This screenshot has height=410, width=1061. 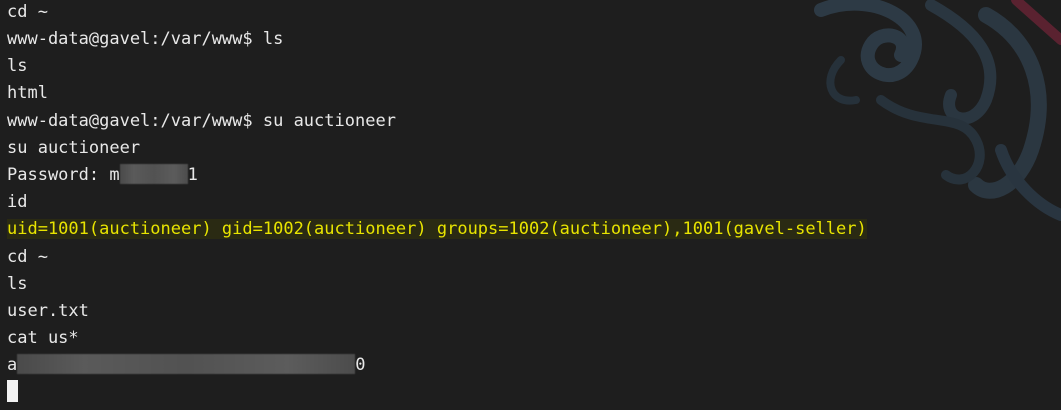 I want to click on redacted-password, so click(x=153, y=173).